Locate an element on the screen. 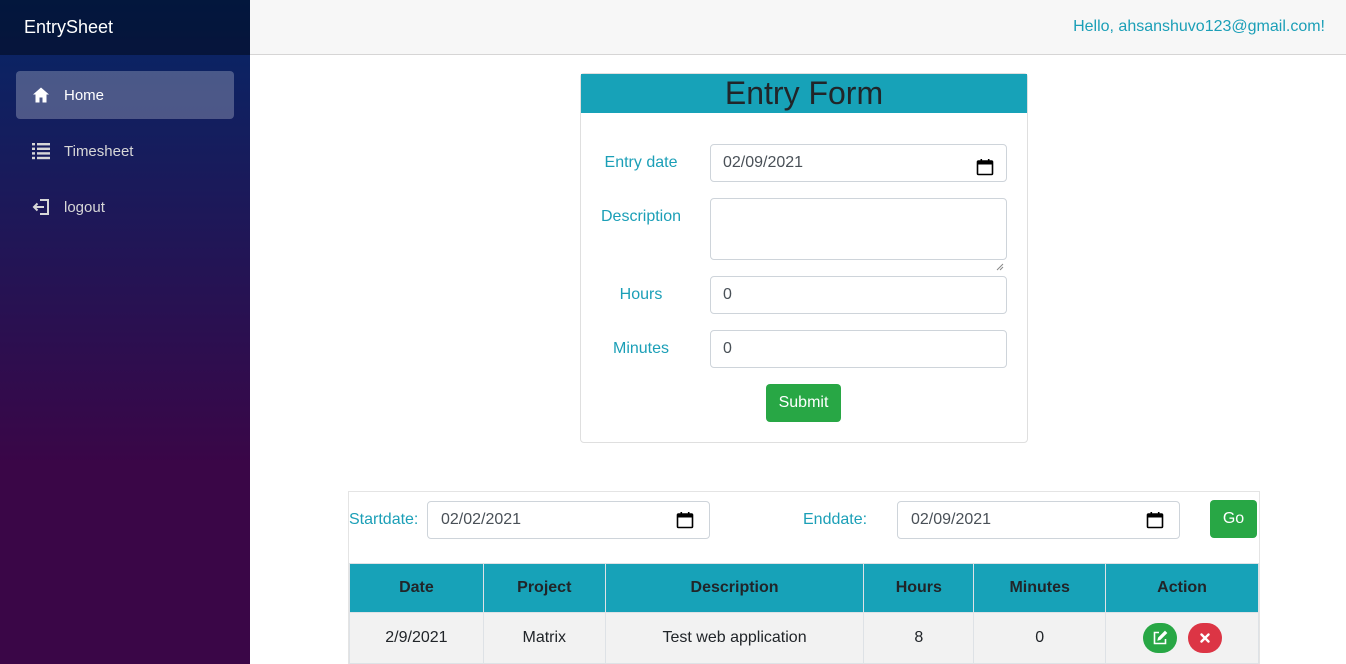  sidebar-nav: Home Timesheet logout is located at coordinates (125, 143).